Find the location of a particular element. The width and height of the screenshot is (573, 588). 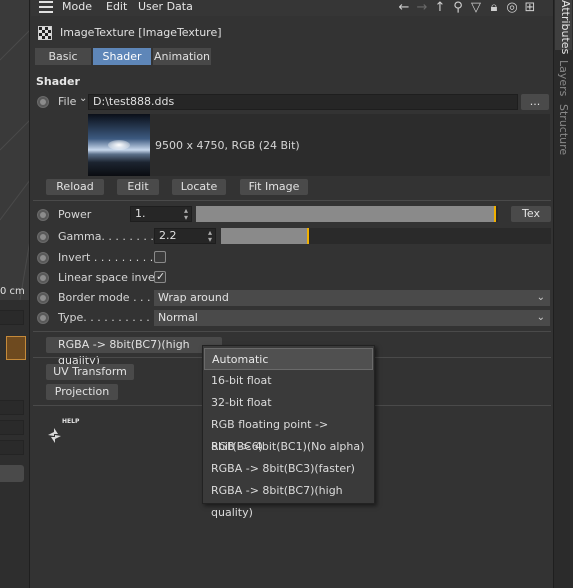

power-slider is located at coordinates (347, 214).